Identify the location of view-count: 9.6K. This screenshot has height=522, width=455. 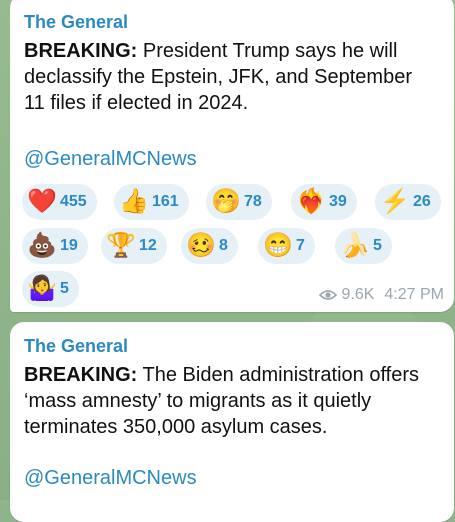
(358, 294).